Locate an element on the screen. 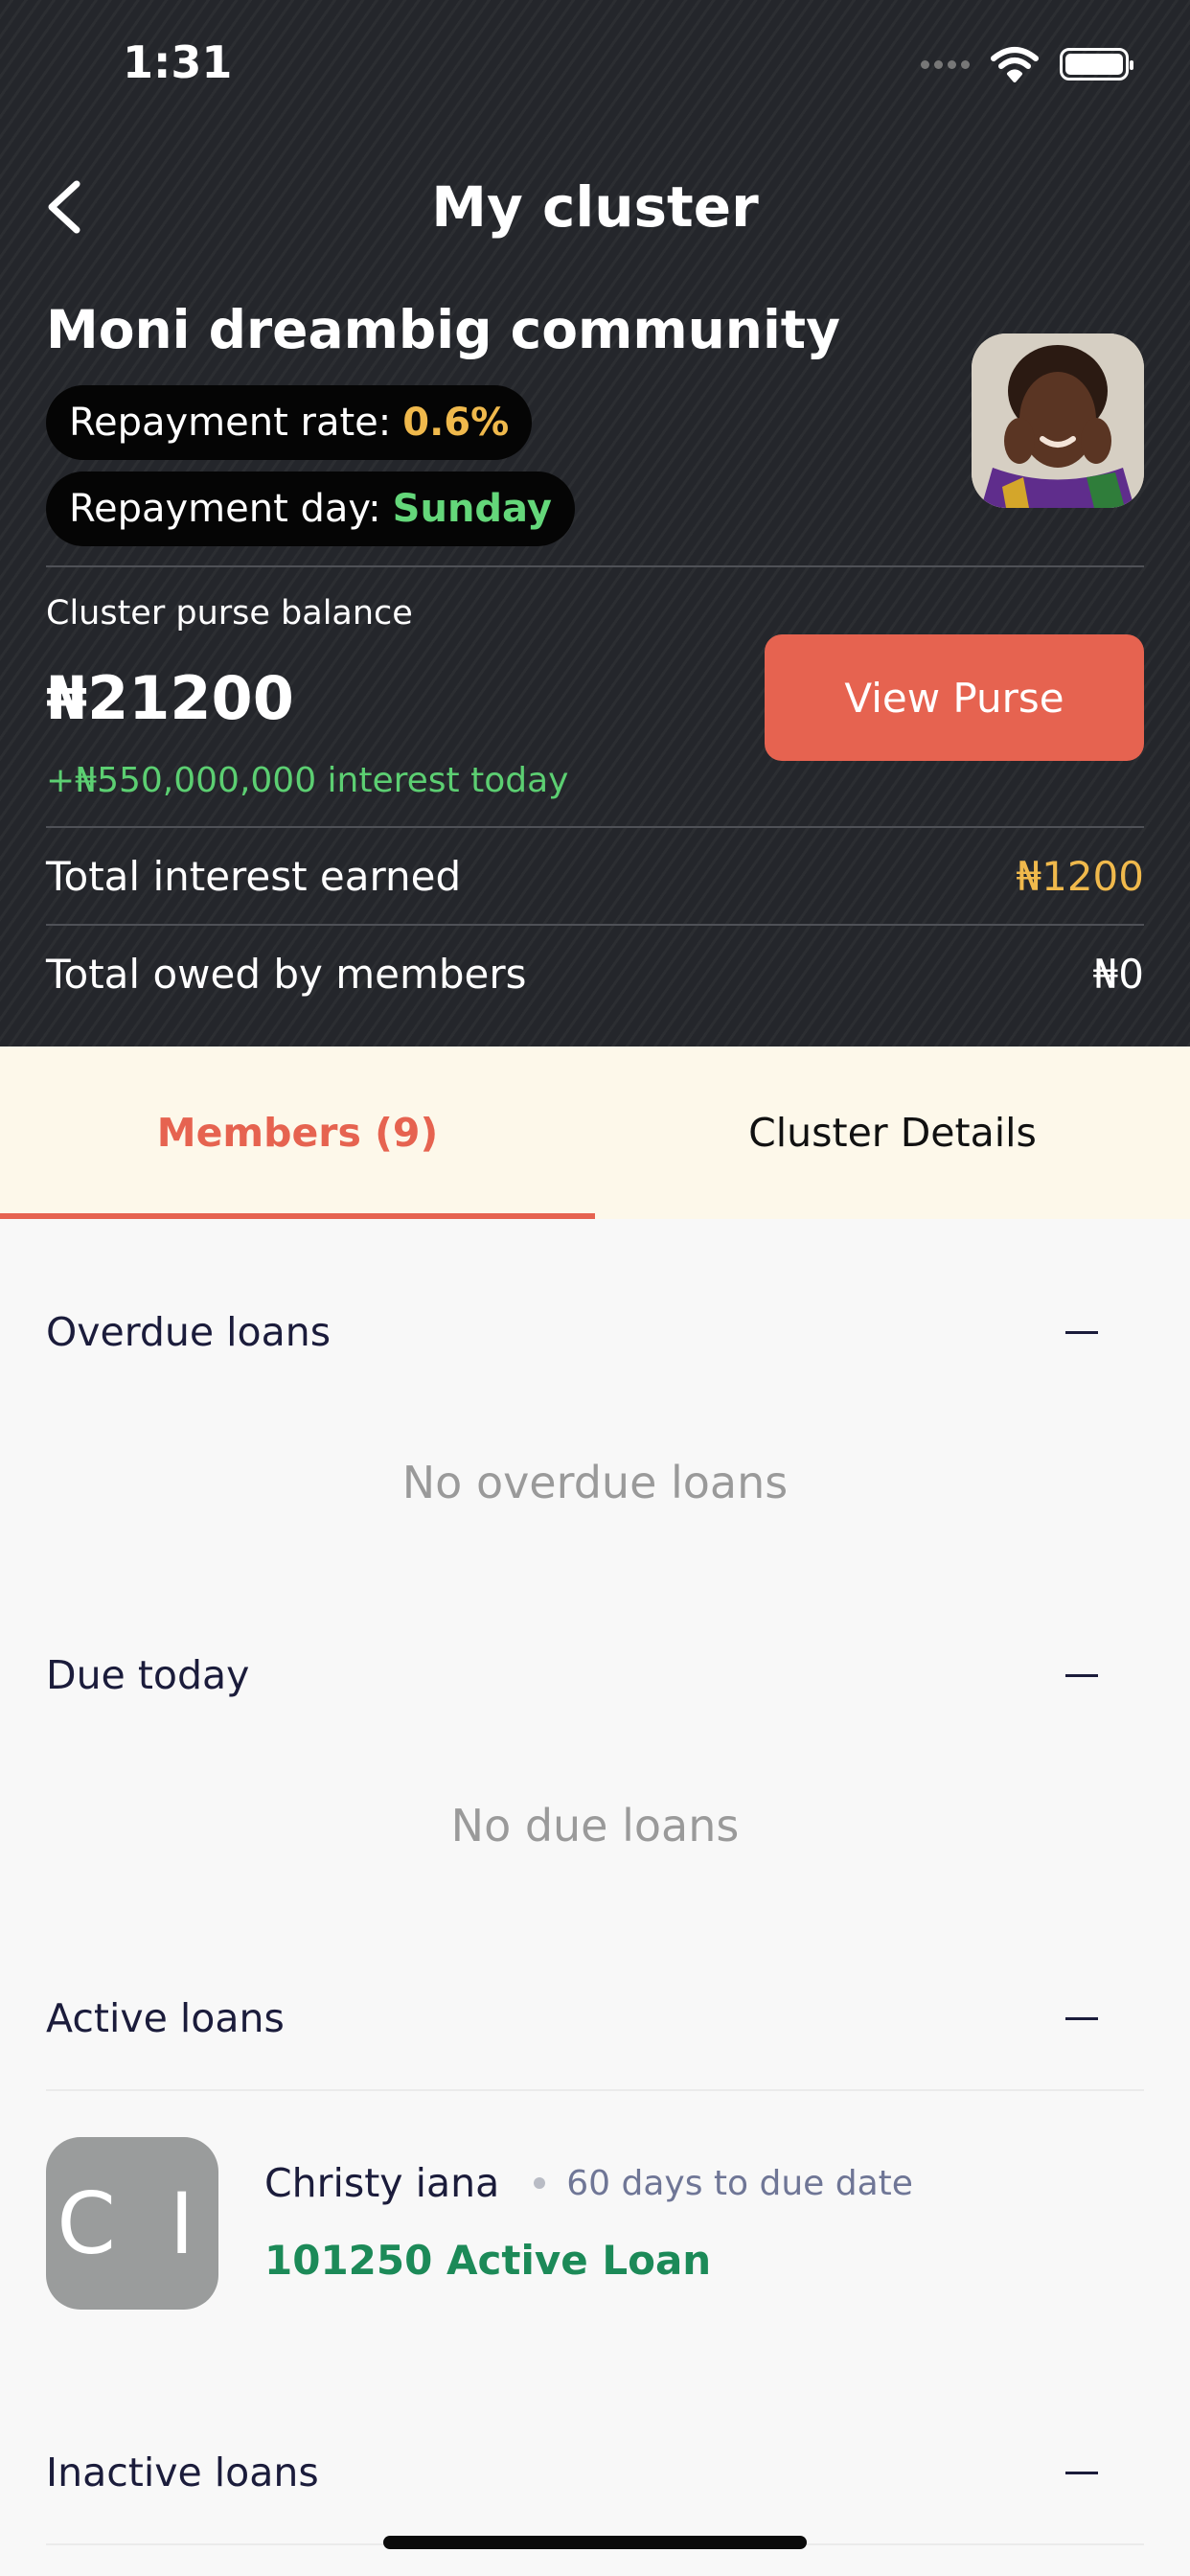 The width and height of the screenshot is (1190, 2576). inactive-loans-header: Inactive loans is located at coordinates (595, 2473).